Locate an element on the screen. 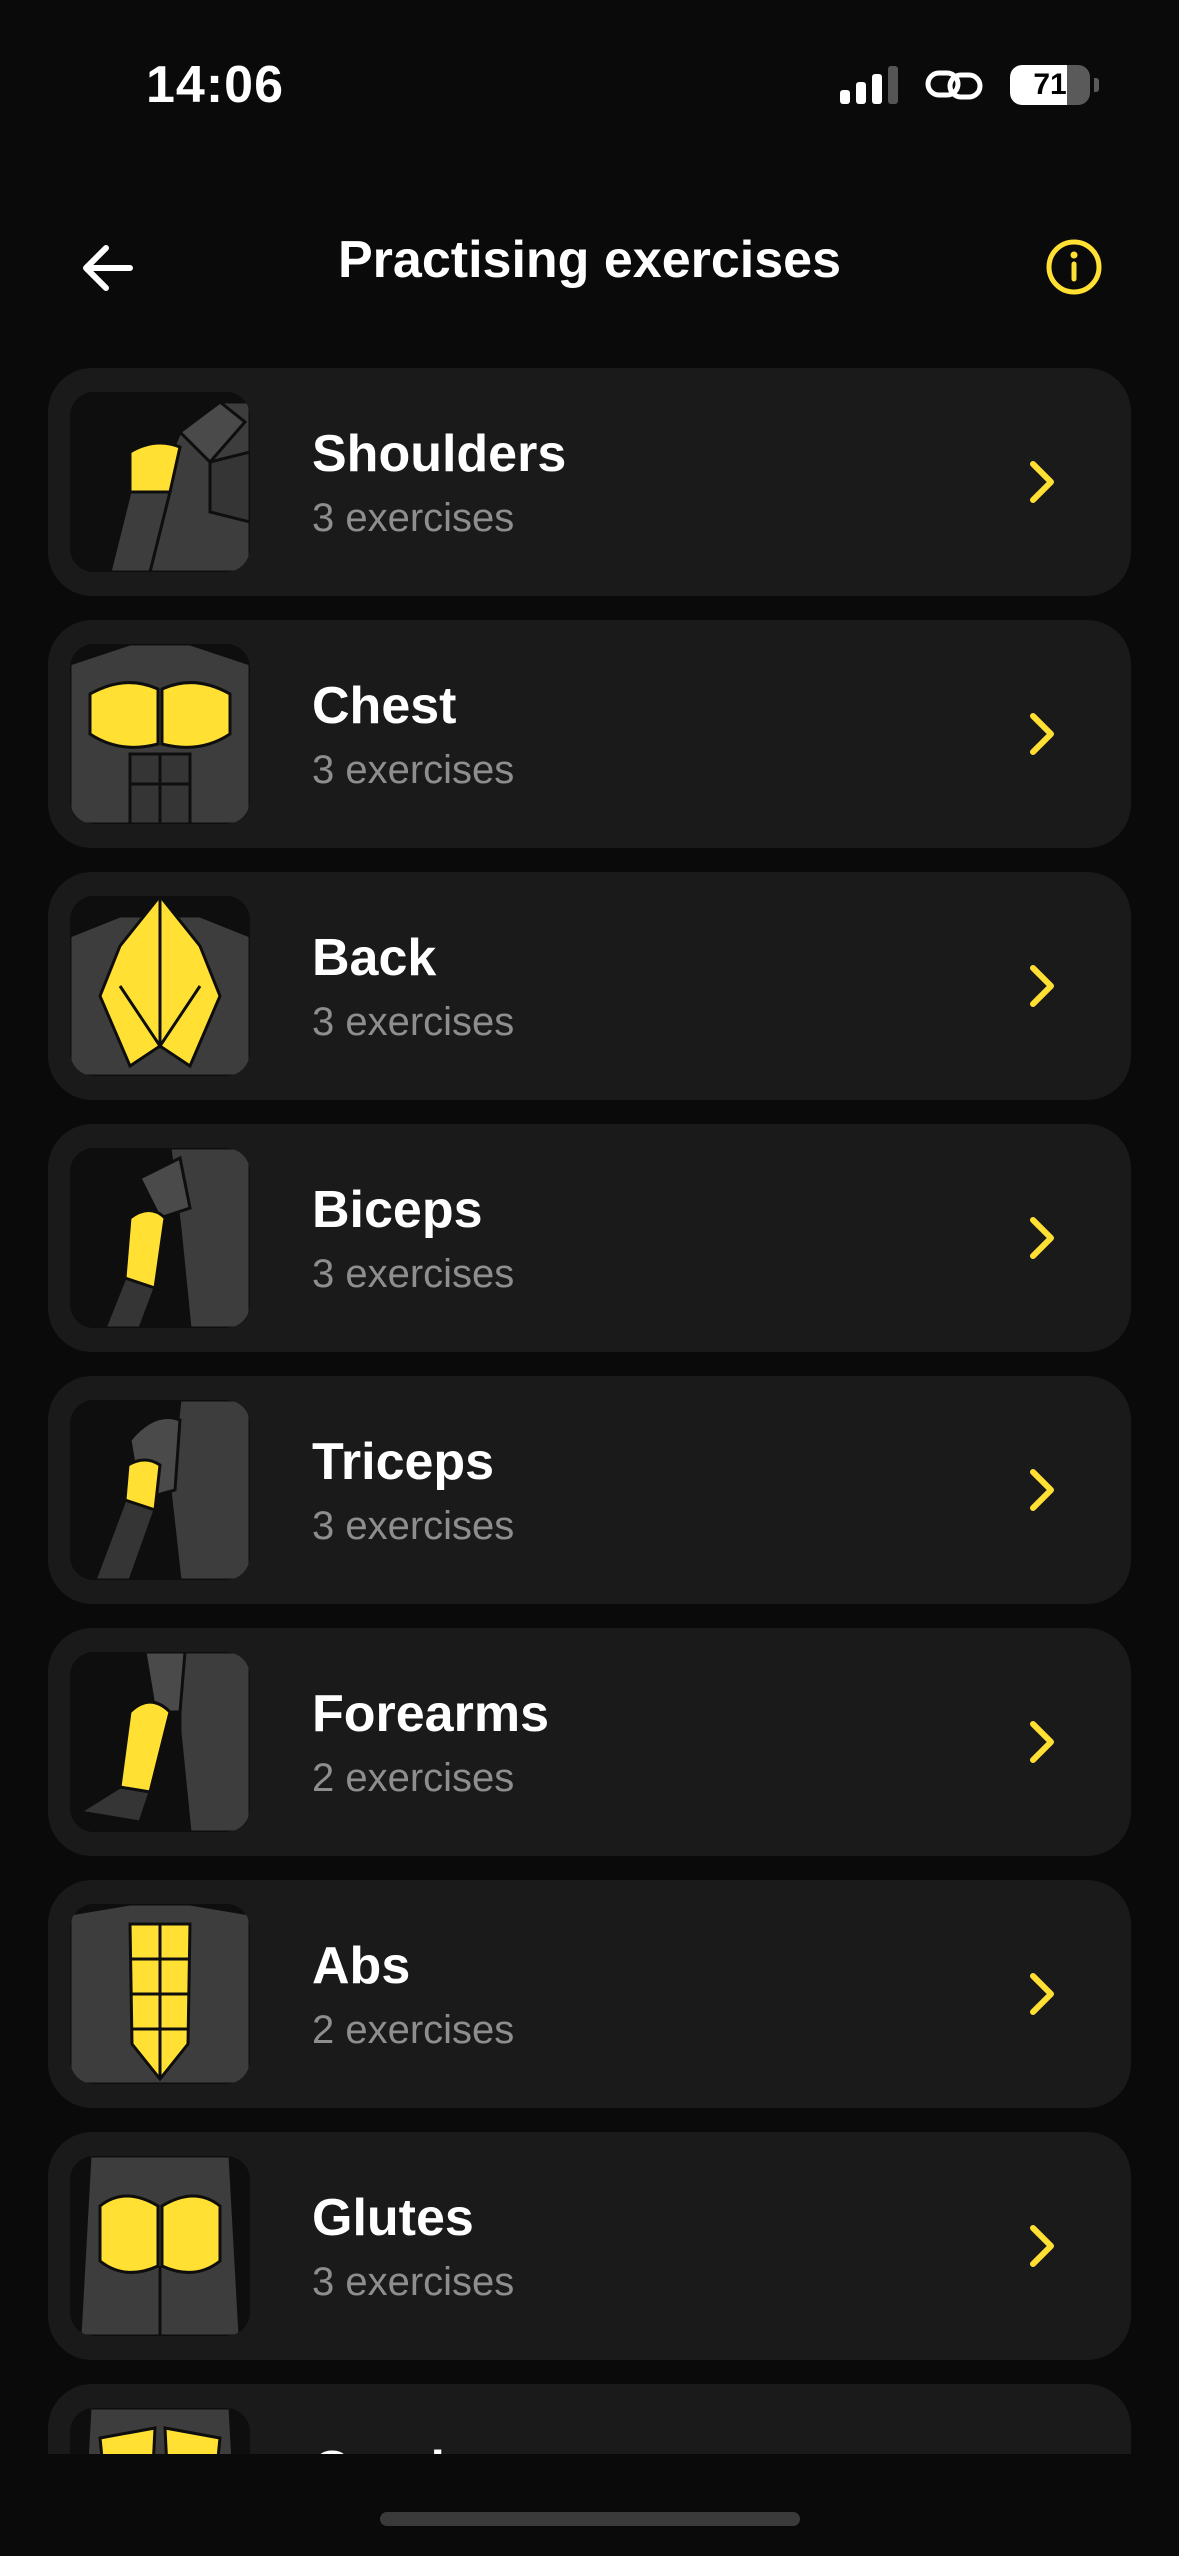 This screenshot has height=2556, width=1179. muscle-group-card-biceps: Biceps 3 exercises is located at coordinates (589, 1238).